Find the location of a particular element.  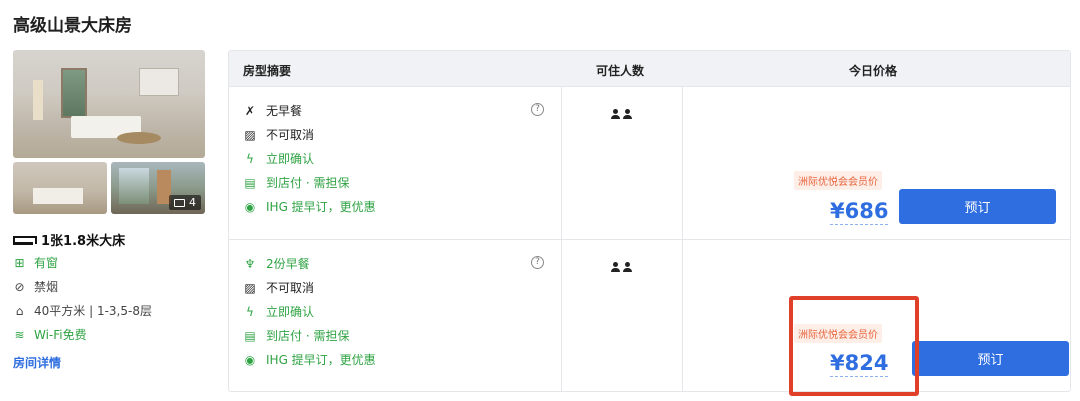

list-item: ✗ 无早餐 is located at coordinates (272, 110).